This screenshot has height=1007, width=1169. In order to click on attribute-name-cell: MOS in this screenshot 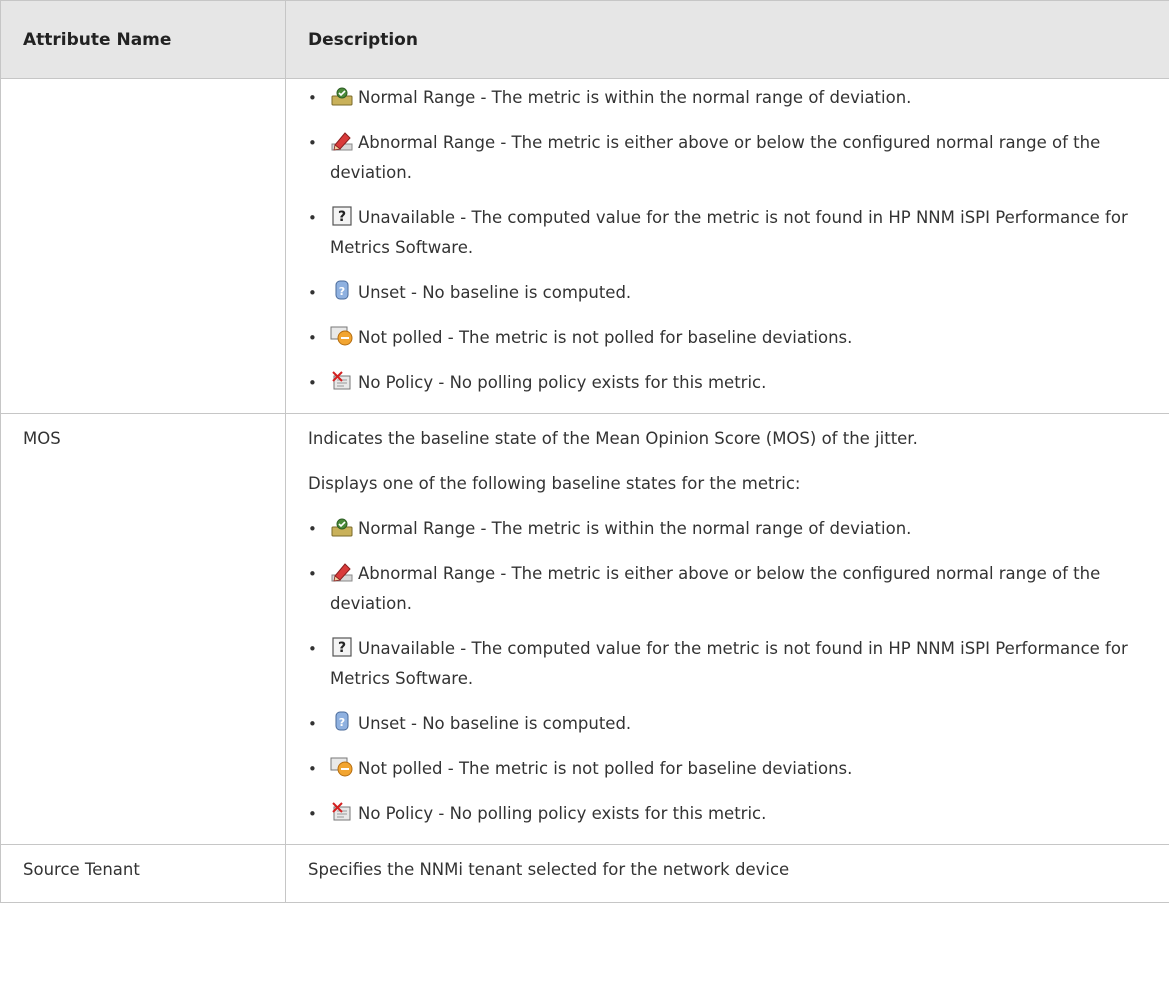, I will do `click(143, 629)`.